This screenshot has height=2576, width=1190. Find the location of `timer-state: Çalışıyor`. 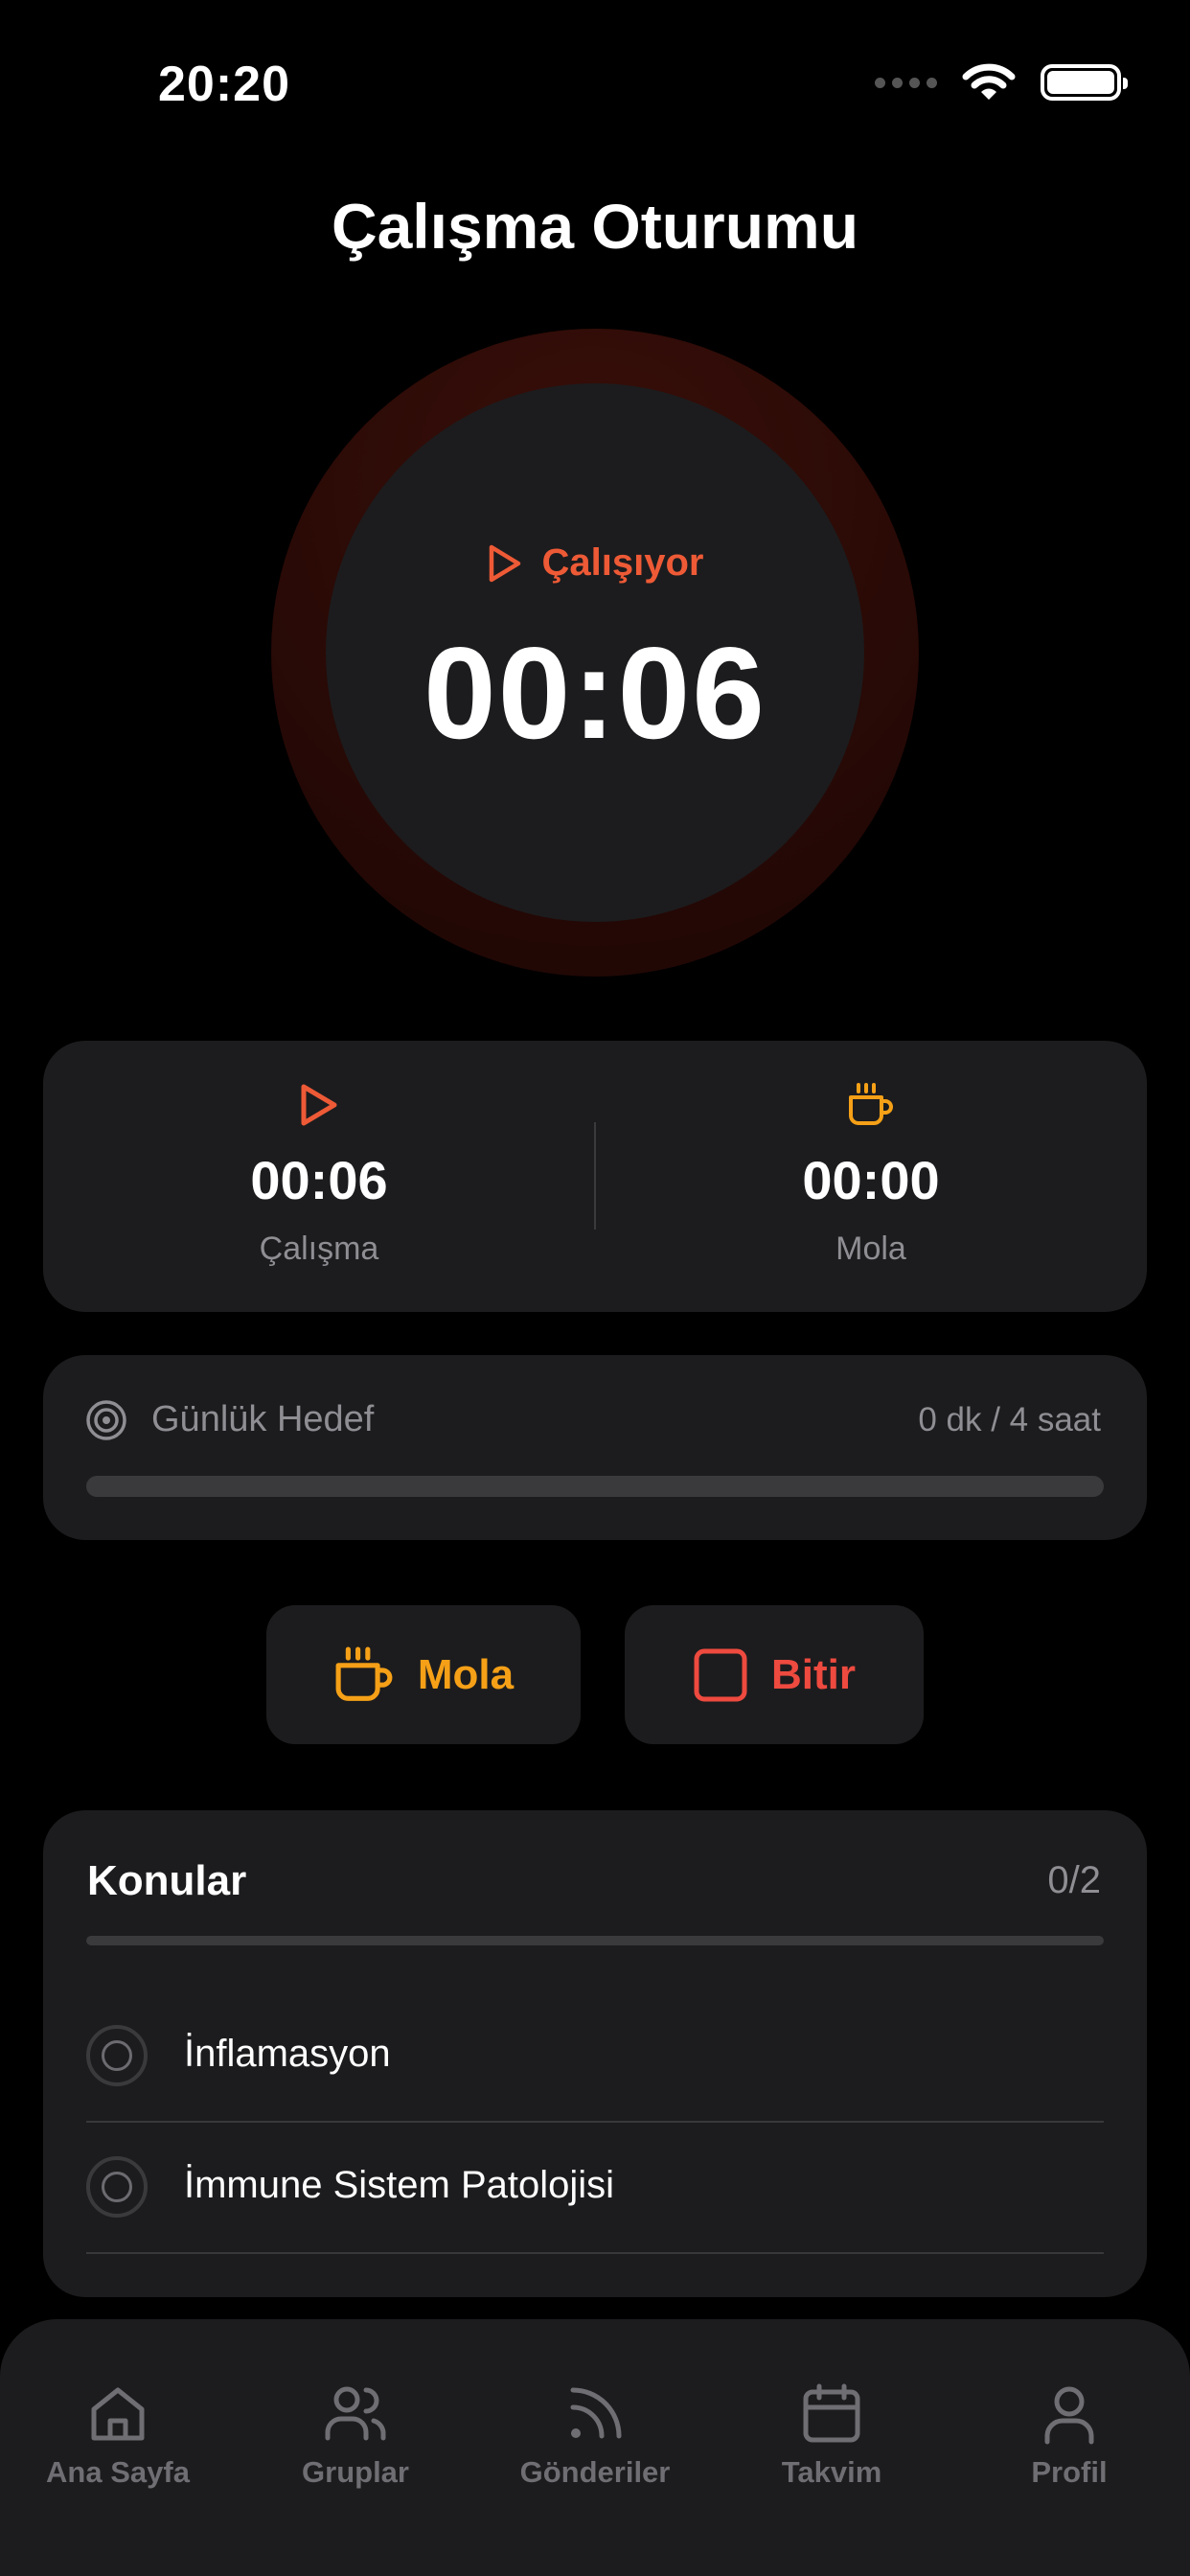

timer-state: Çalışıyor is located at coordinates (595, 563).